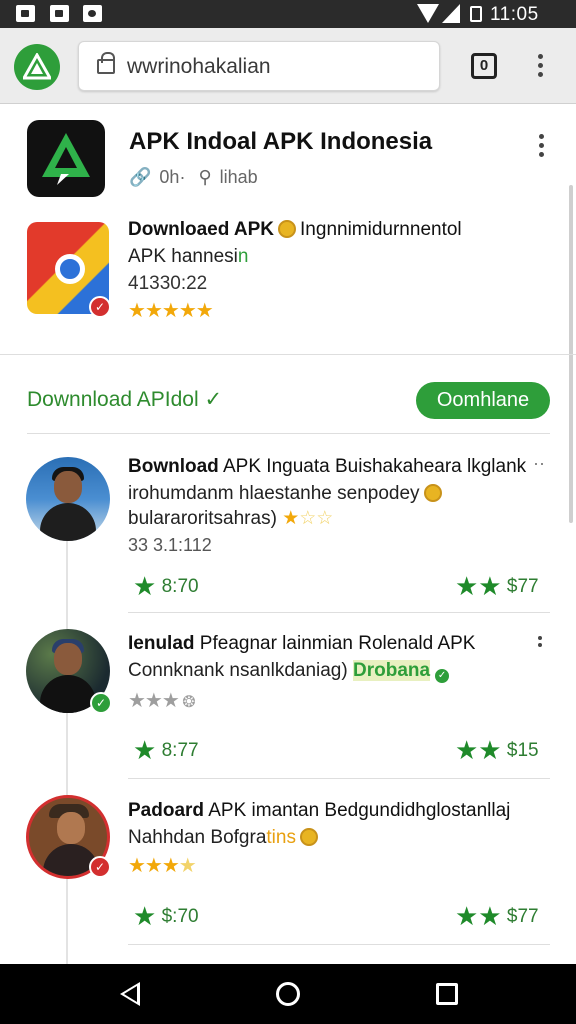  What do you see at coordinates (231, 518) in the screenshot?
I see `list-item-line: bulararoritsahras) ★☆☆` at bounding box center [231, 518].